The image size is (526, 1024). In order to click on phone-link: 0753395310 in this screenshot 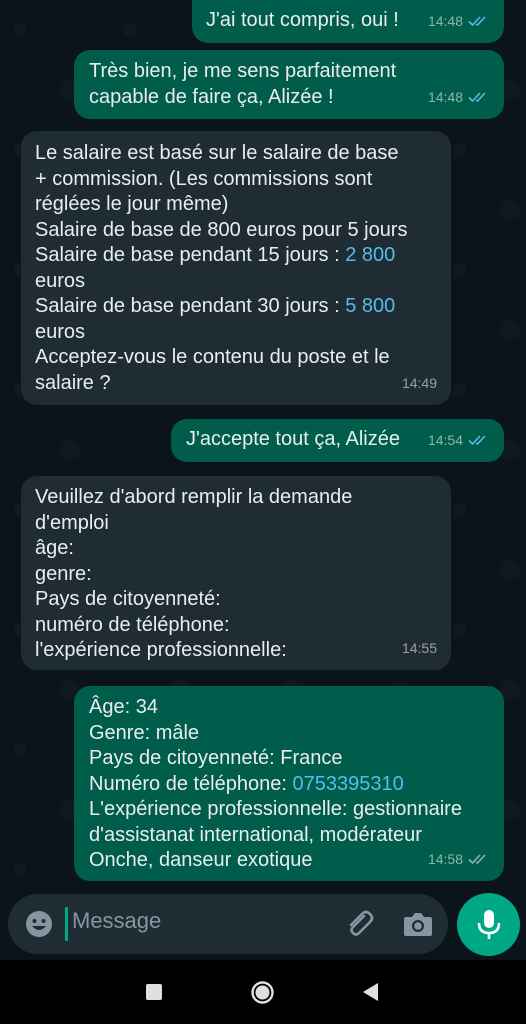, I will do `click(347, 784)`.